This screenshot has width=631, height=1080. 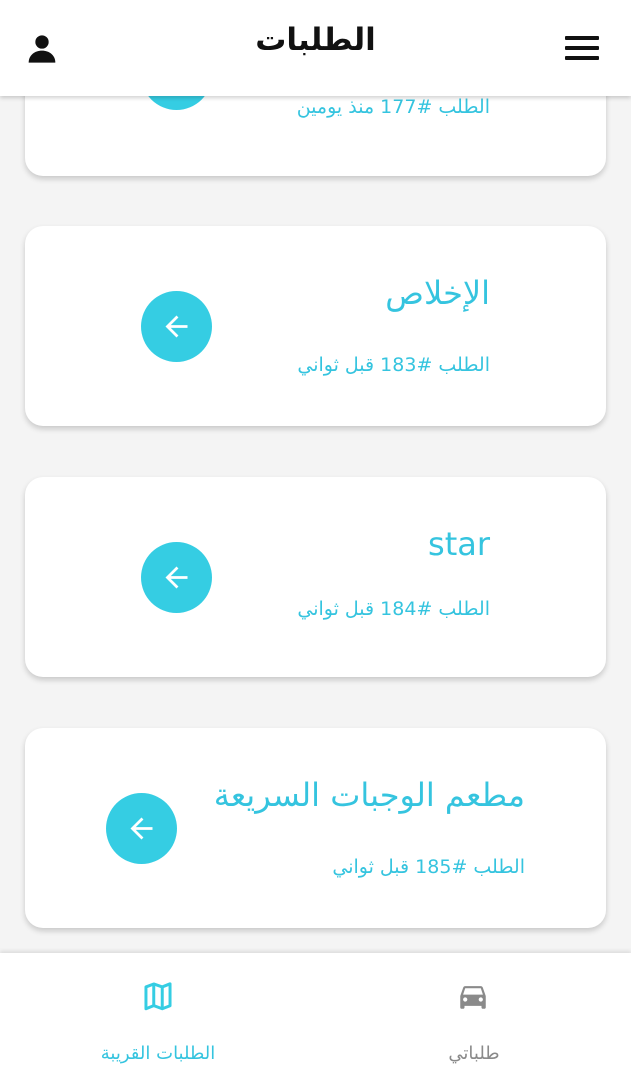 I want to click on nav-label: طلباتي, so click(x=474, y=1053).